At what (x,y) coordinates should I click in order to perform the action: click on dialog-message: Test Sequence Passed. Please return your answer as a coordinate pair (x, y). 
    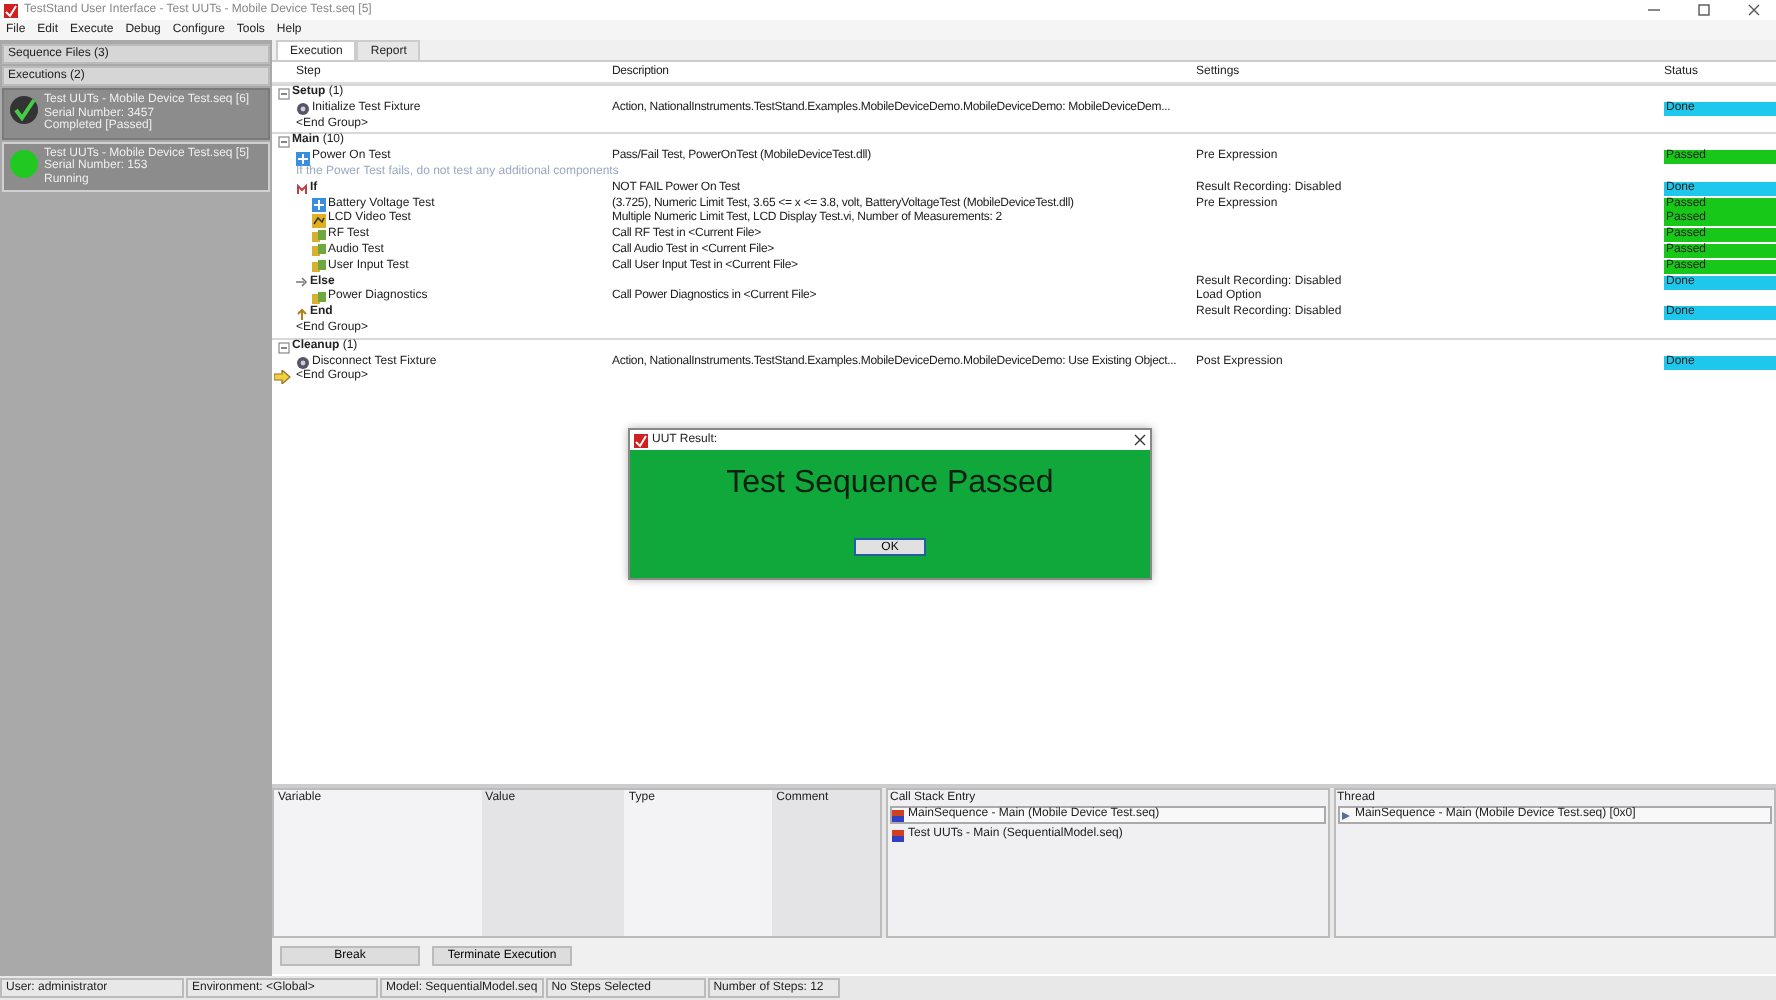
    Looking at the image, I should click on (890, 484).